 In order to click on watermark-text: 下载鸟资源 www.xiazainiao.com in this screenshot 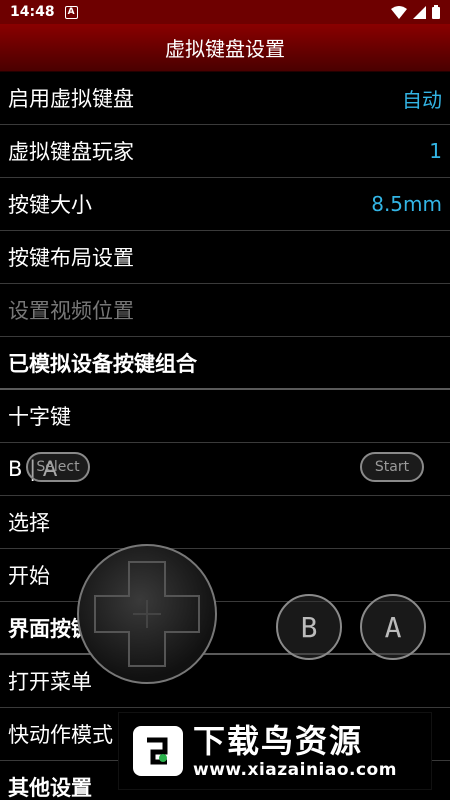, I will do `click(295, 751)`.